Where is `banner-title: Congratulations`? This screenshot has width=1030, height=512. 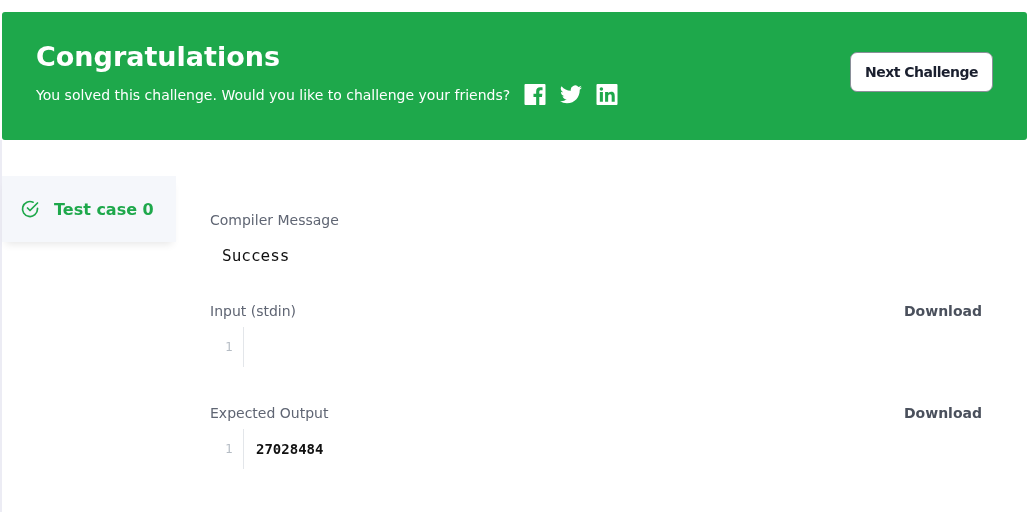
banner-title: Congratulations is located at coordinates (159, 56).